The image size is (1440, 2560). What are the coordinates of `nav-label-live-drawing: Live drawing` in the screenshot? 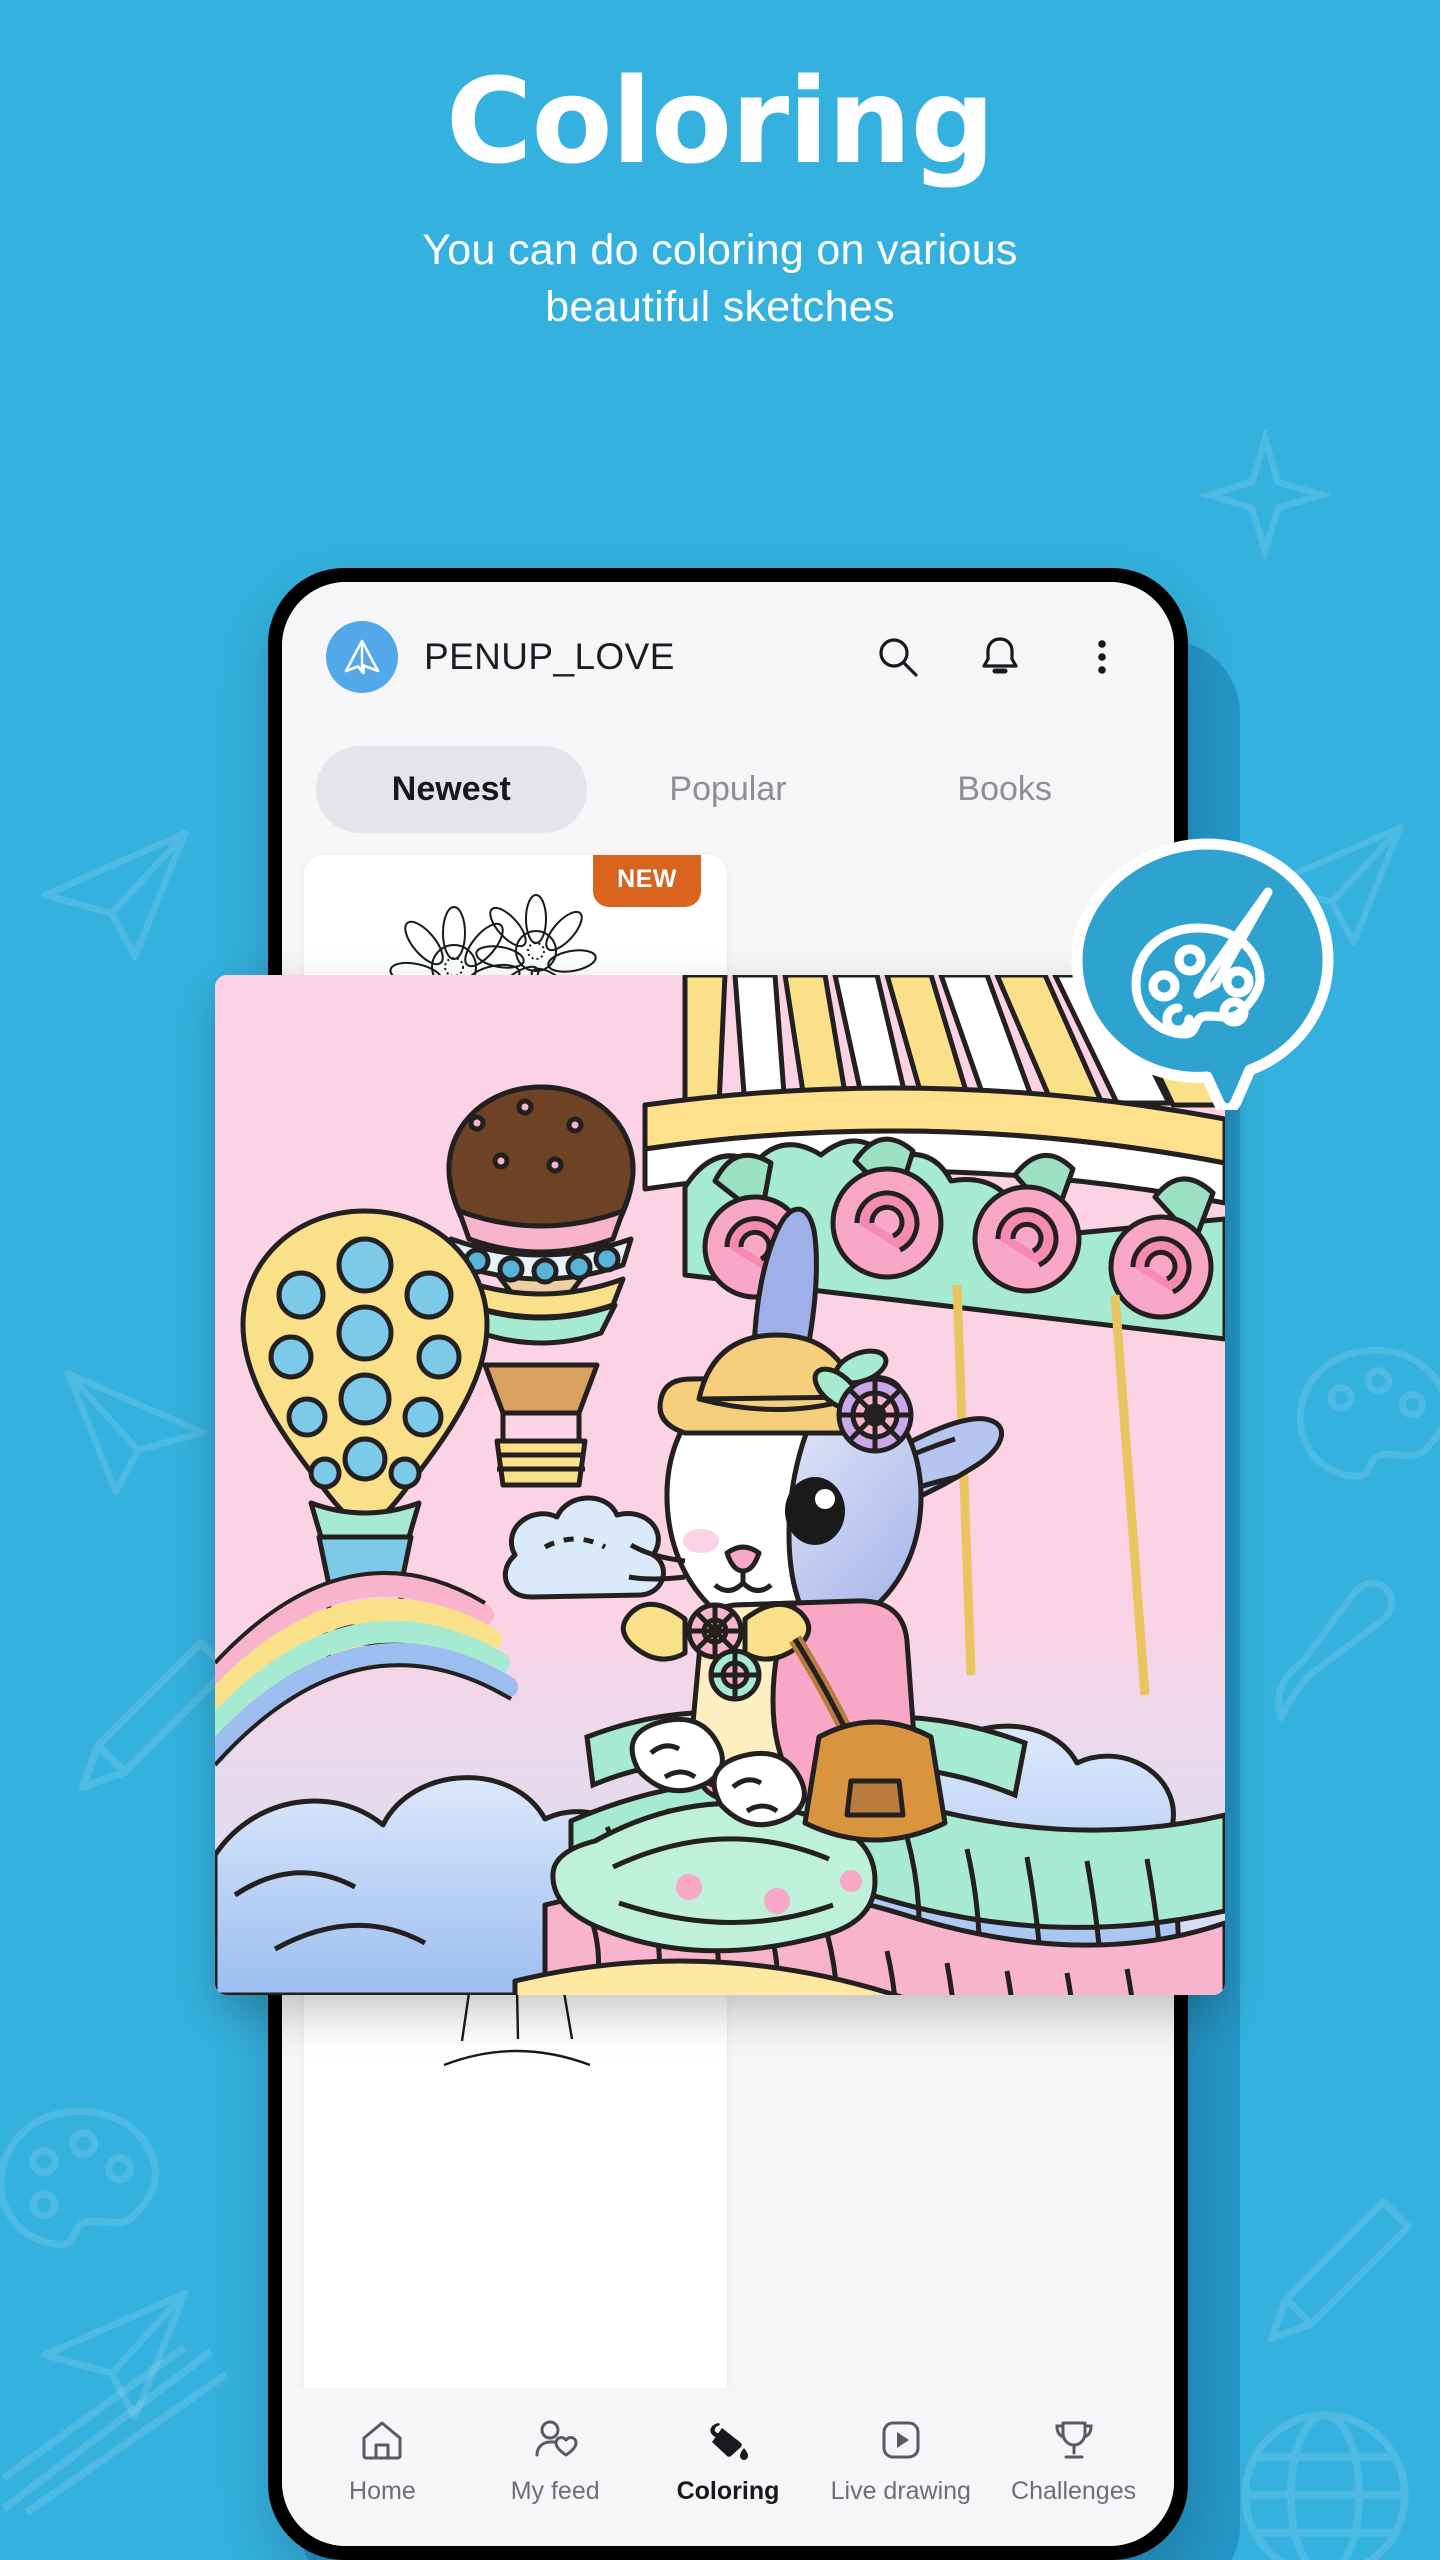 It's located at (900, 2490).